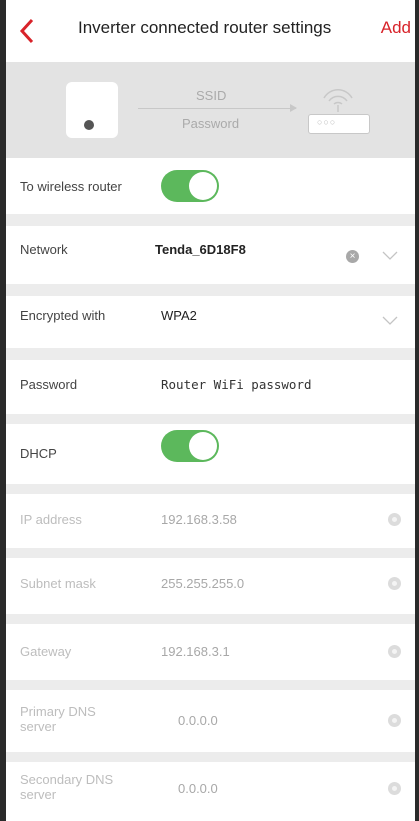 Image resolution: width=419 pixels, height=821 pixels. Describe the element at coordinates (205, 27) in the screenshot. I see `page-title: Inverter connected router settings` at that location.